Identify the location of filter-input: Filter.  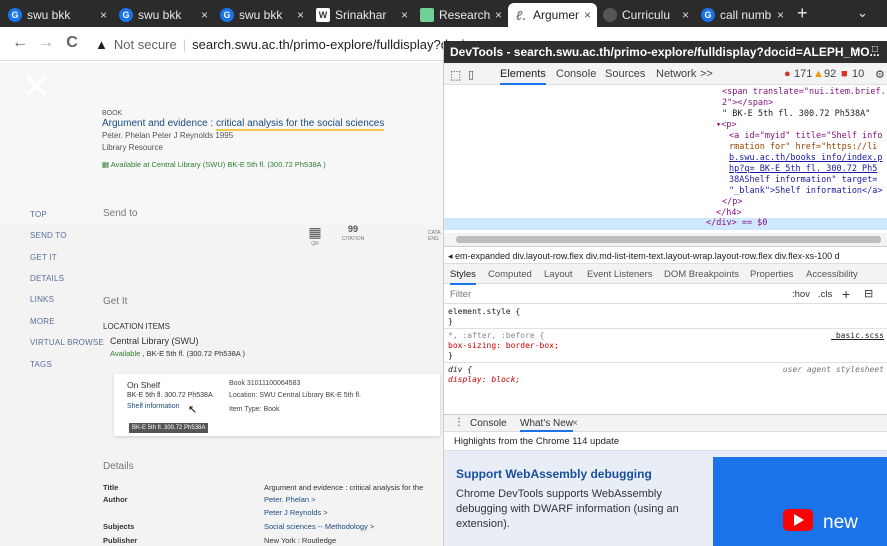
(460, 294).